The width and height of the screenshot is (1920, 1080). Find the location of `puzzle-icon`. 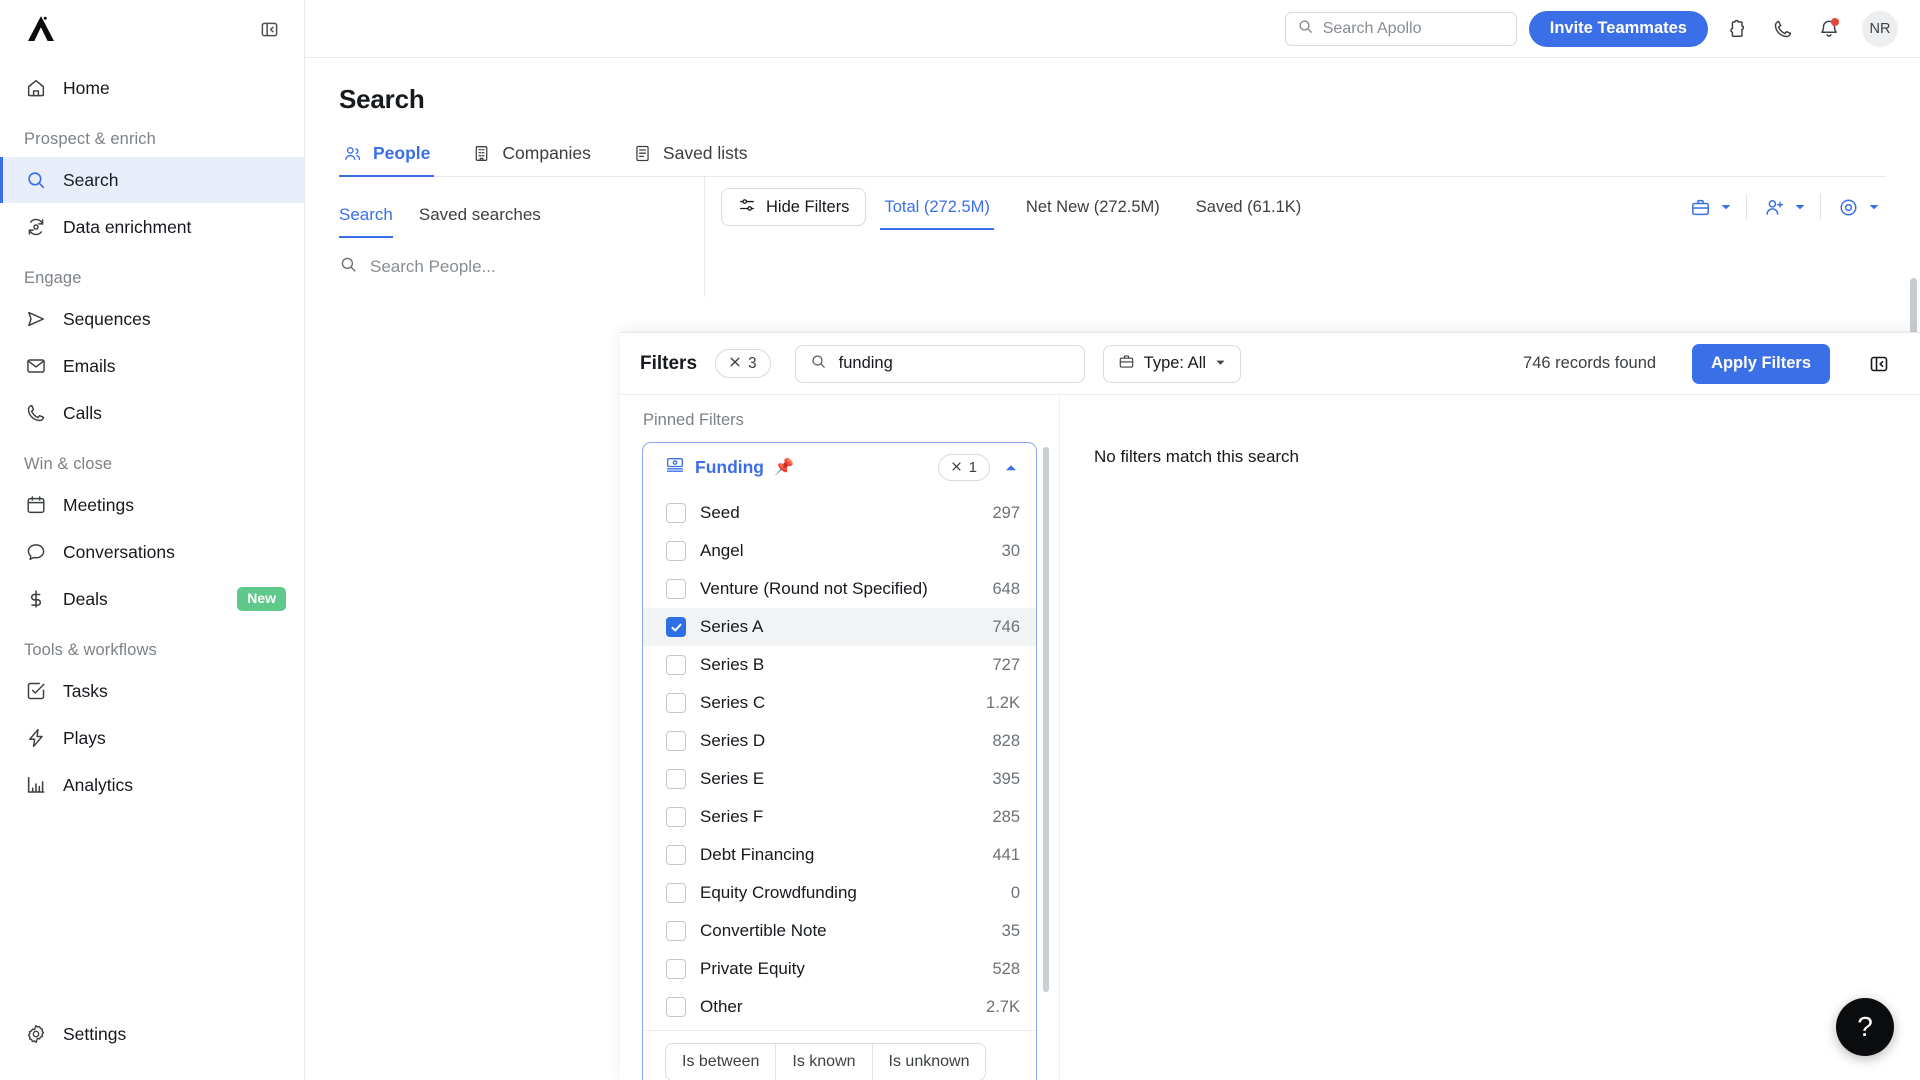

puzzle-icon is located at coordinates (1737, 29).